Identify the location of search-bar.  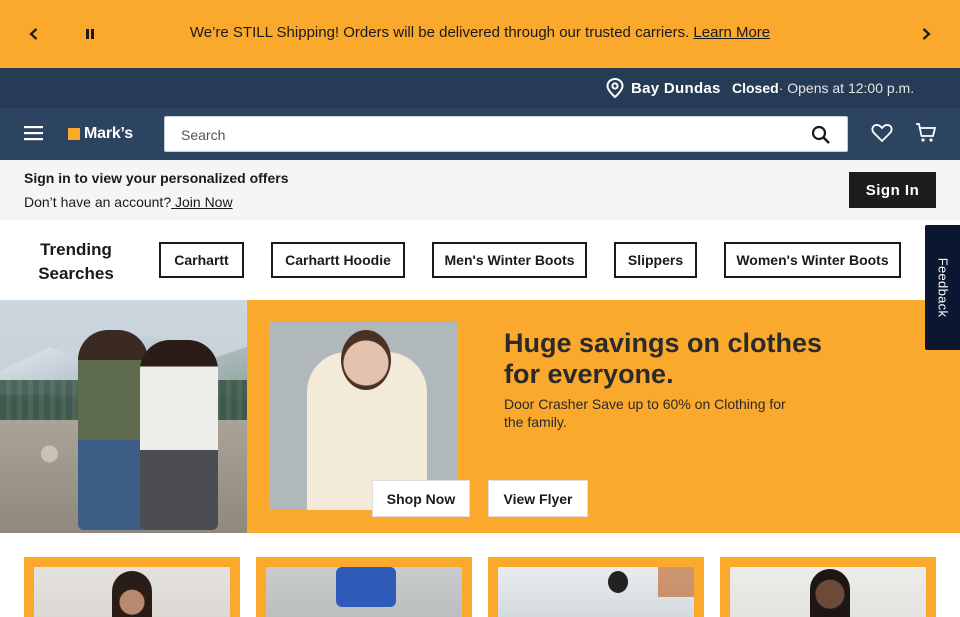
(506, 134).